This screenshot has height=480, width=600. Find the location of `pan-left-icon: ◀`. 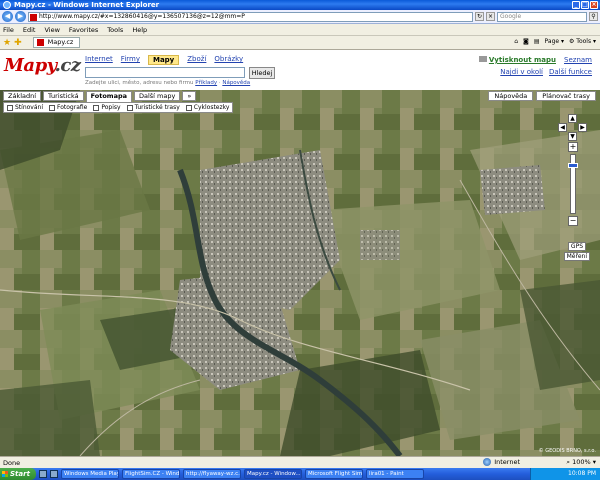

pan-left-icon: ◀ is located at coordinates (562, 127).